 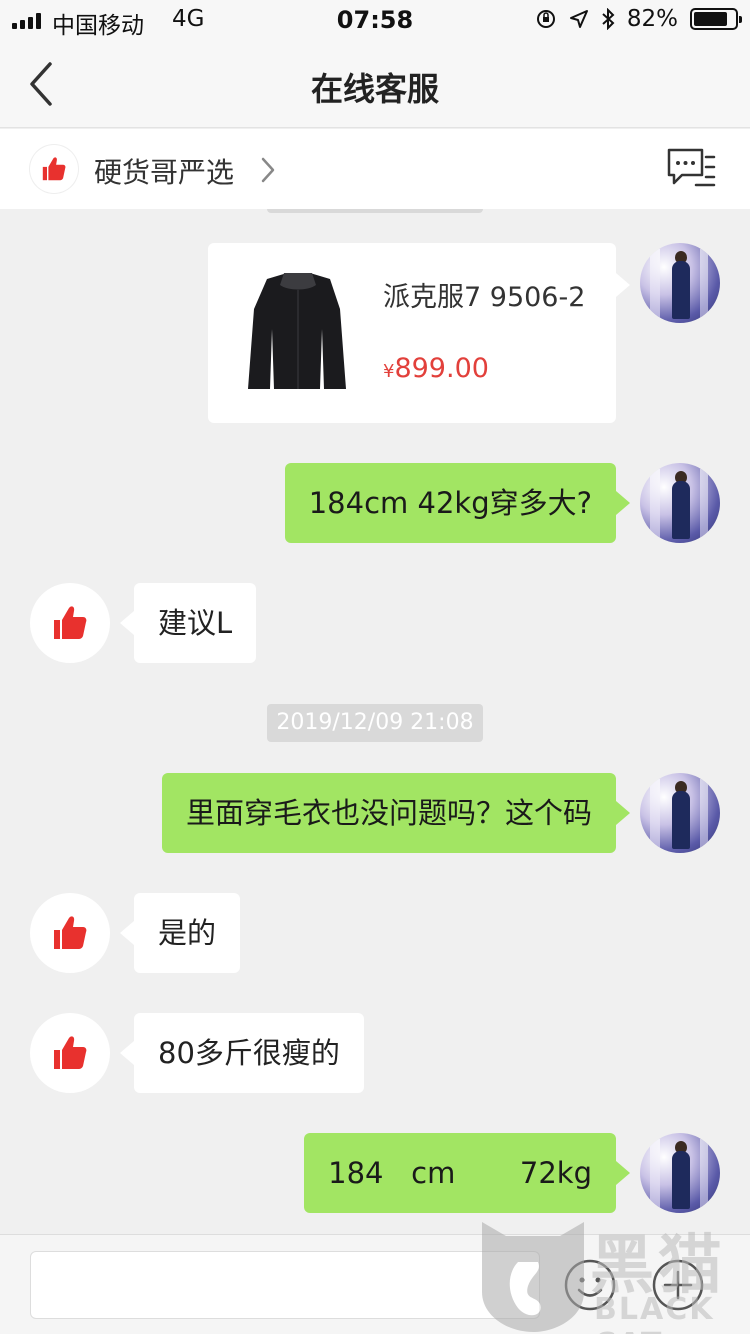 I want to click on timestamp-partial, so click(x=375, y=211).